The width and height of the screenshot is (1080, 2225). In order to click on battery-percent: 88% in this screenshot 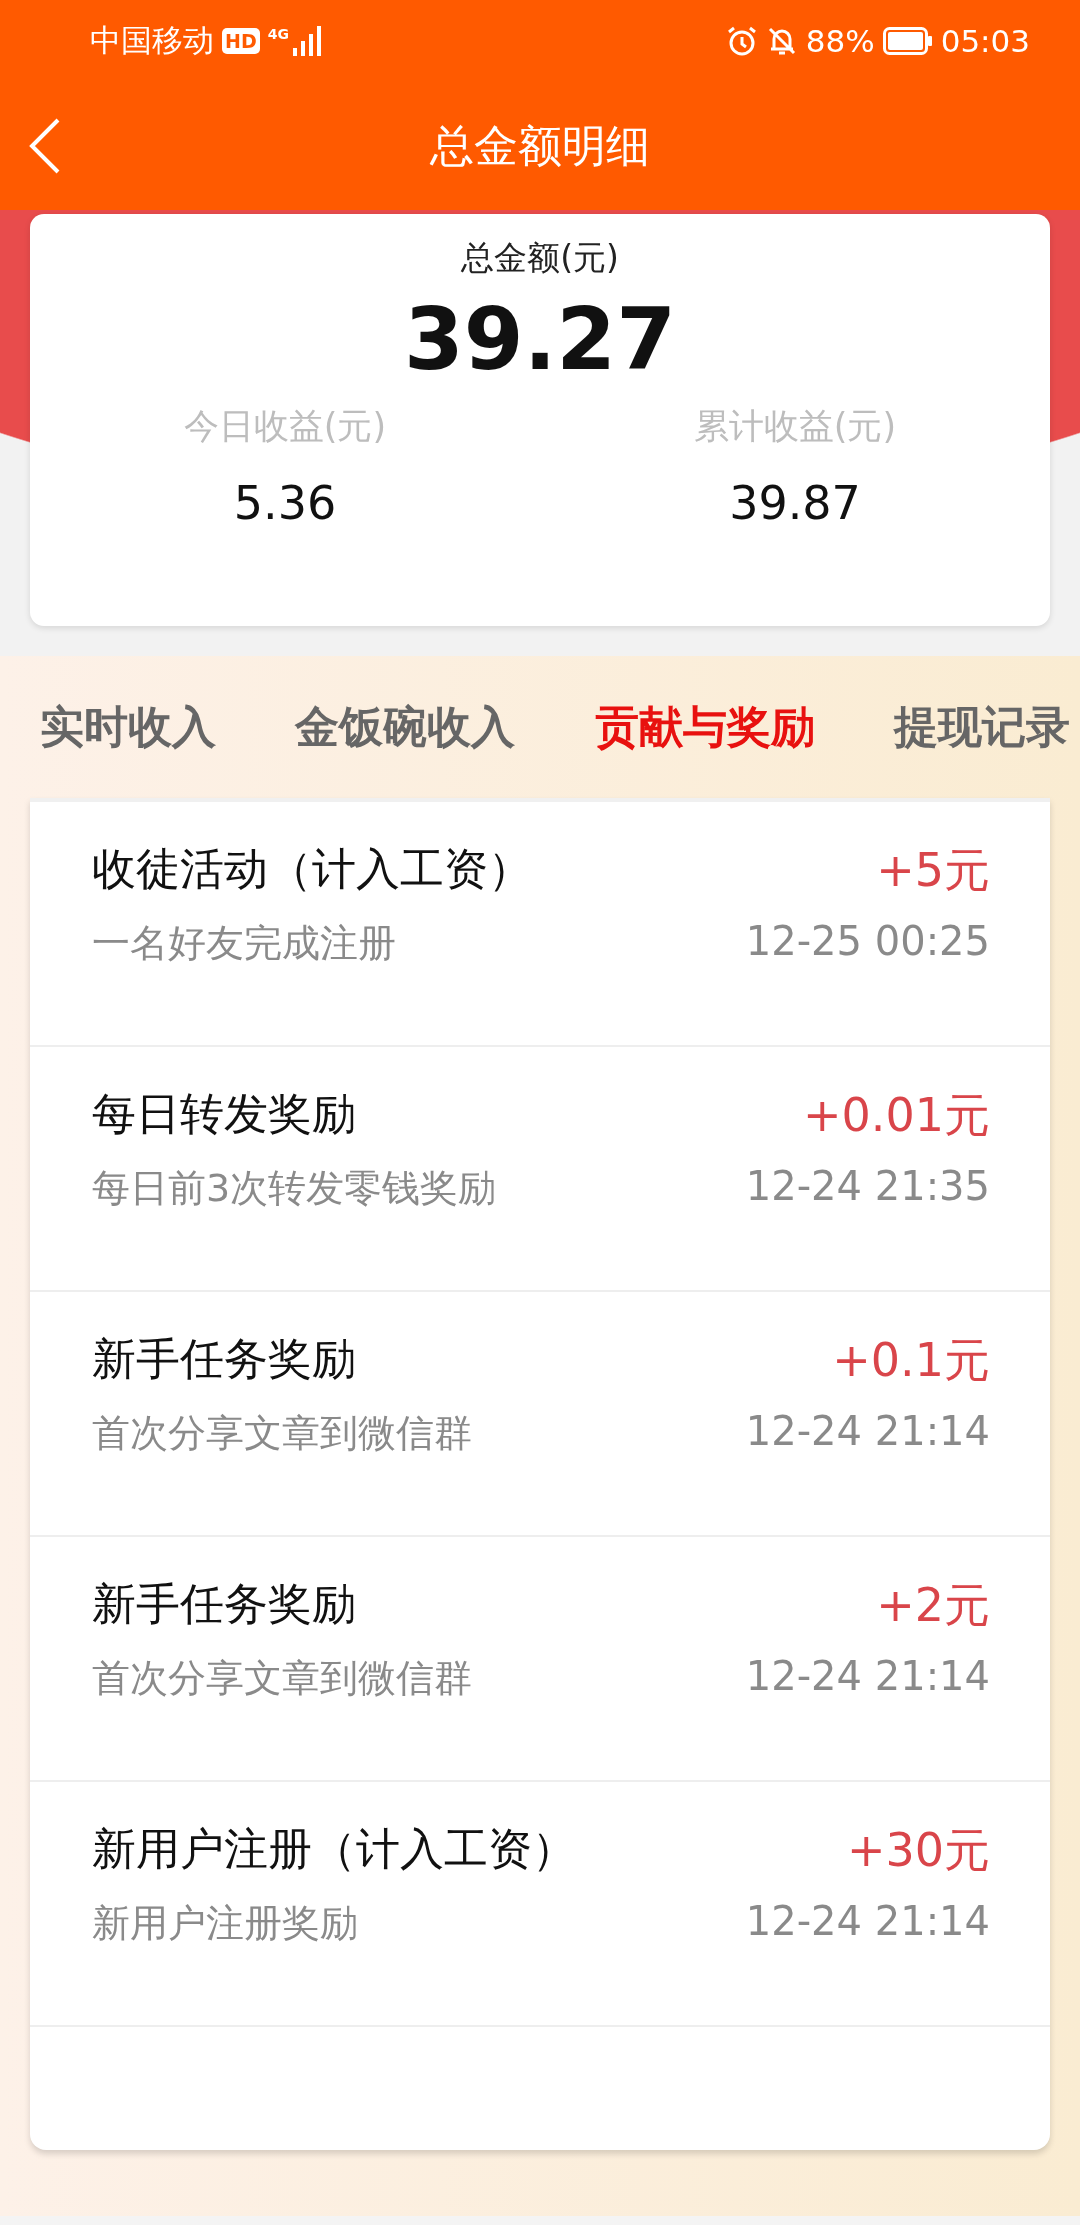, I will do `click(840, 41)`.